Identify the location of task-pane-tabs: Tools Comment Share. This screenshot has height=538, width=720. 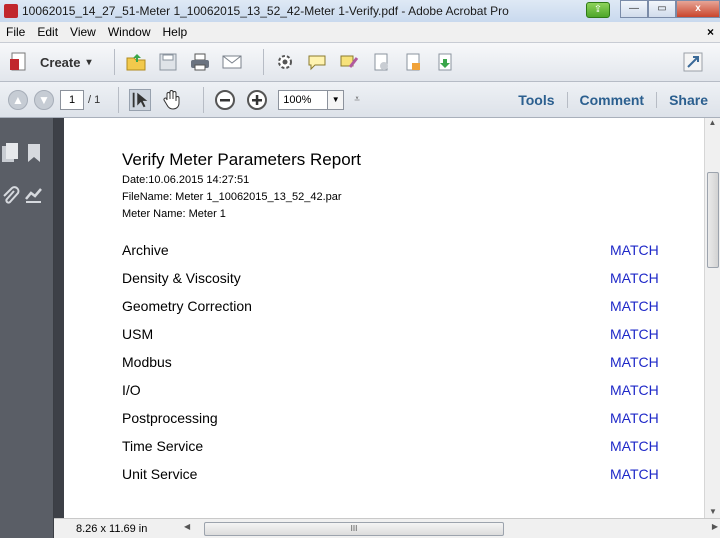
(613, 100).